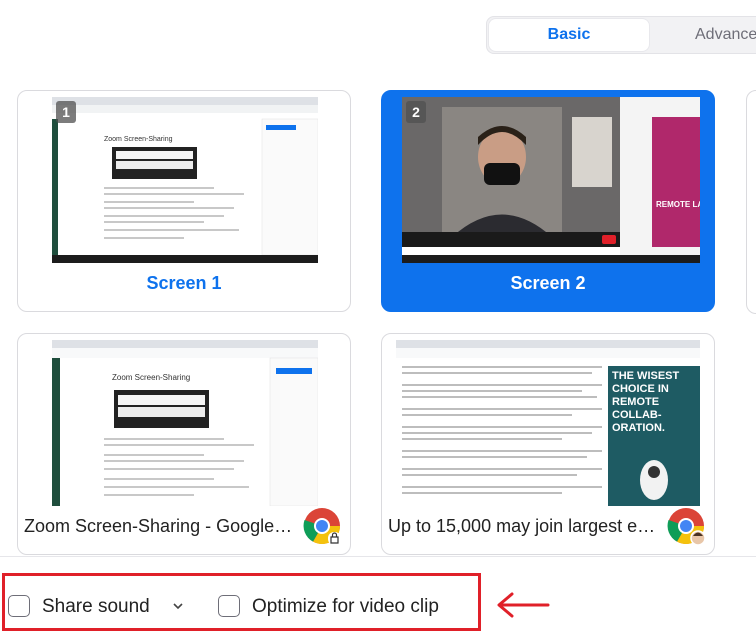 This screenshot has width=756, height=636. I want to click on annotation-arrow-icon, so click(523, 605).